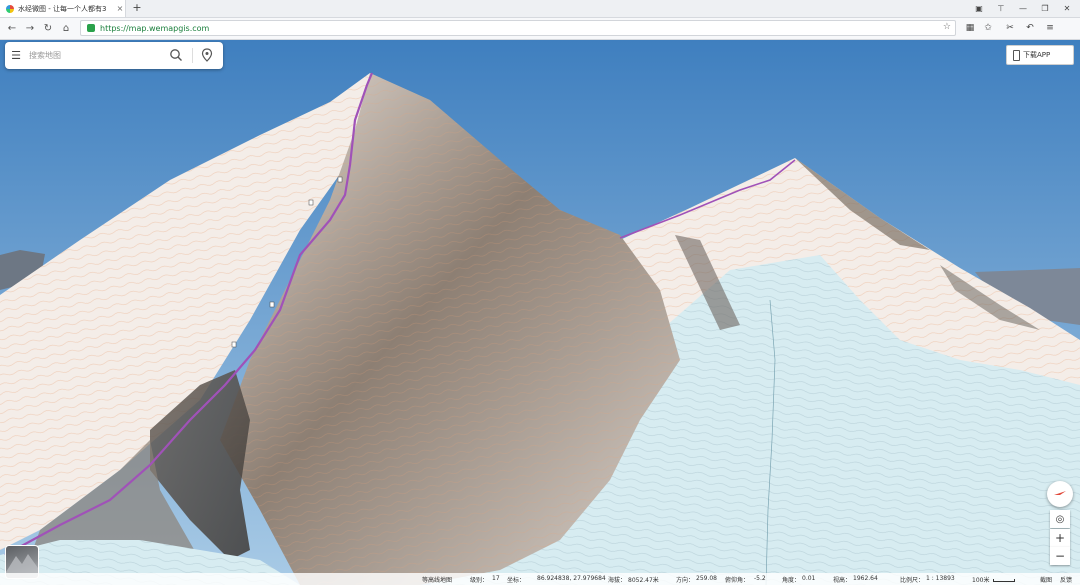 The image size is (1080, 585). Describe the element at coordinates (979, 8) in the screenshot. I see `tab-list-icon: ▣` at that location.